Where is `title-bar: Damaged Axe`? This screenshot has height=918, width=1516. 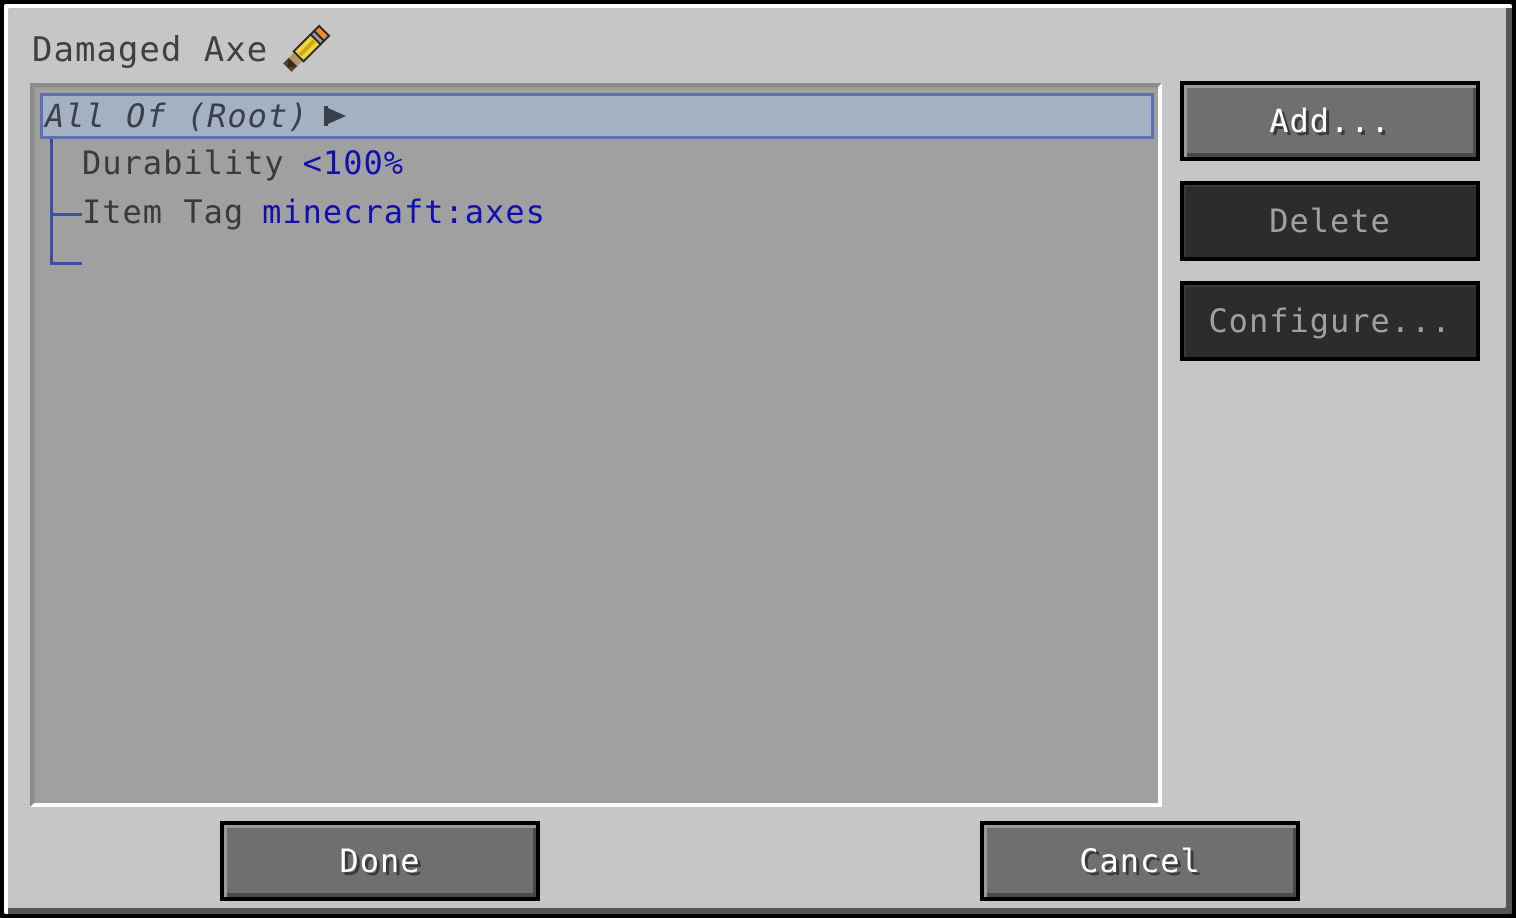 title-bar: Damaged Axe is located at coordinates (183, 50).